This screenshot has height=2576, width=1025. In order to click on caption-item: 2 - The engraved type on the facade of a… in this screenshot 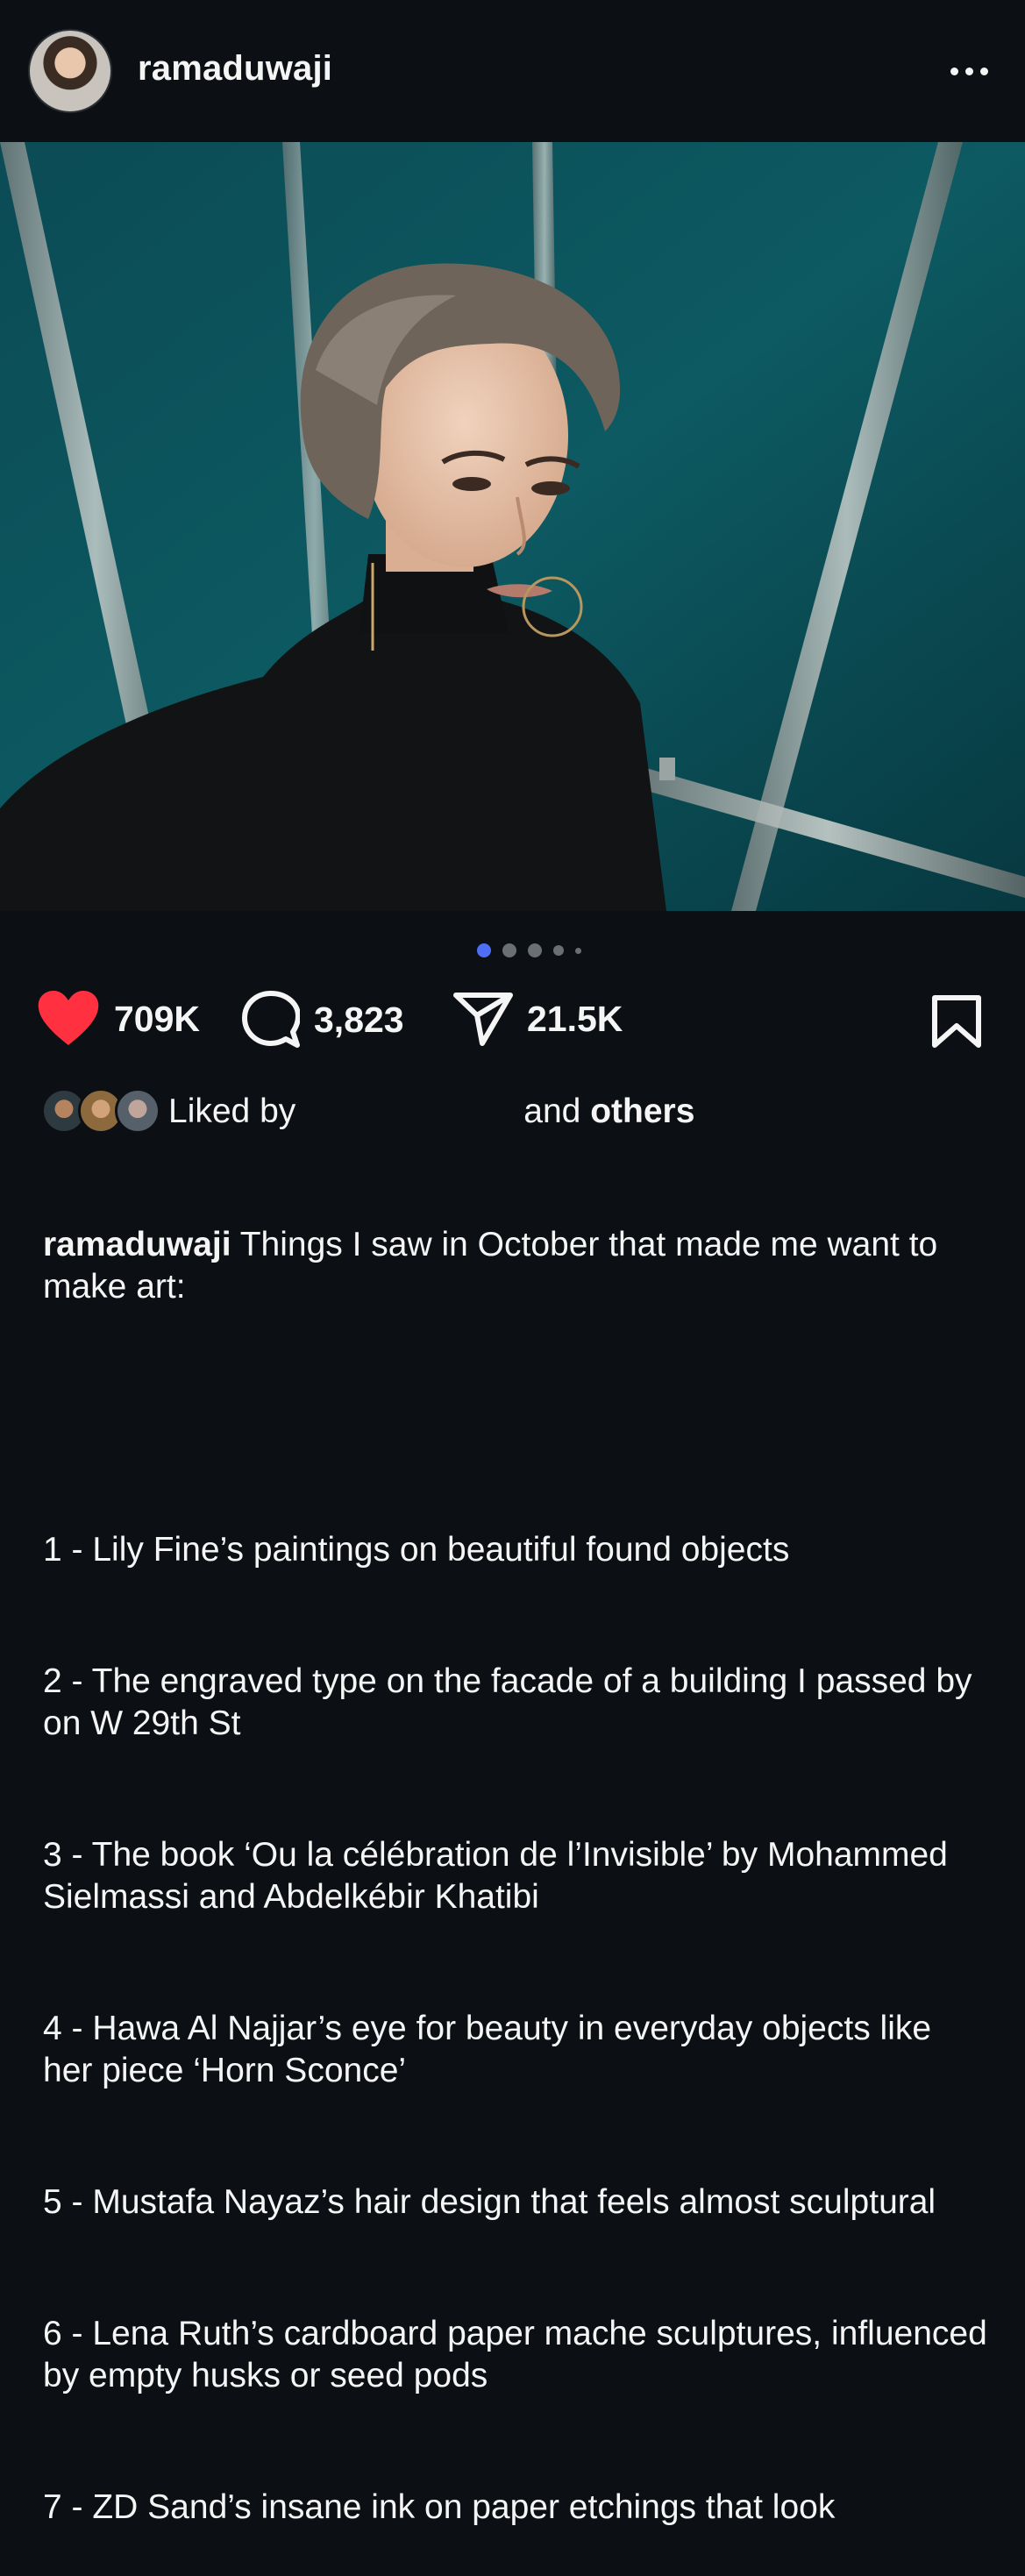, I will do `click(512, 1702)`.